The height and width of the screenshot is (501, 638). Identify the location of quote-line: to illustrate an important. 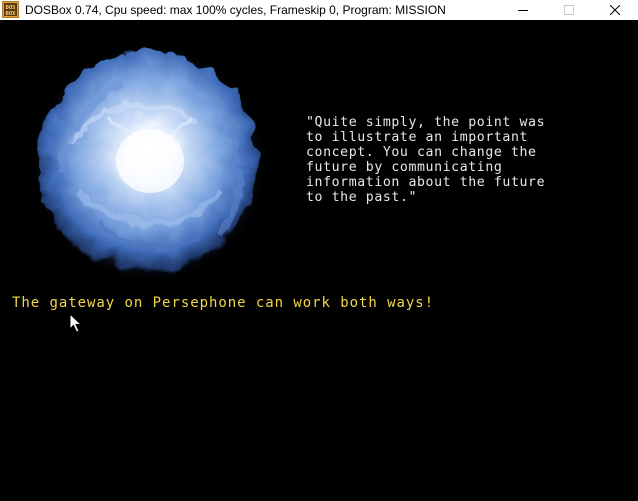
(417, 137).